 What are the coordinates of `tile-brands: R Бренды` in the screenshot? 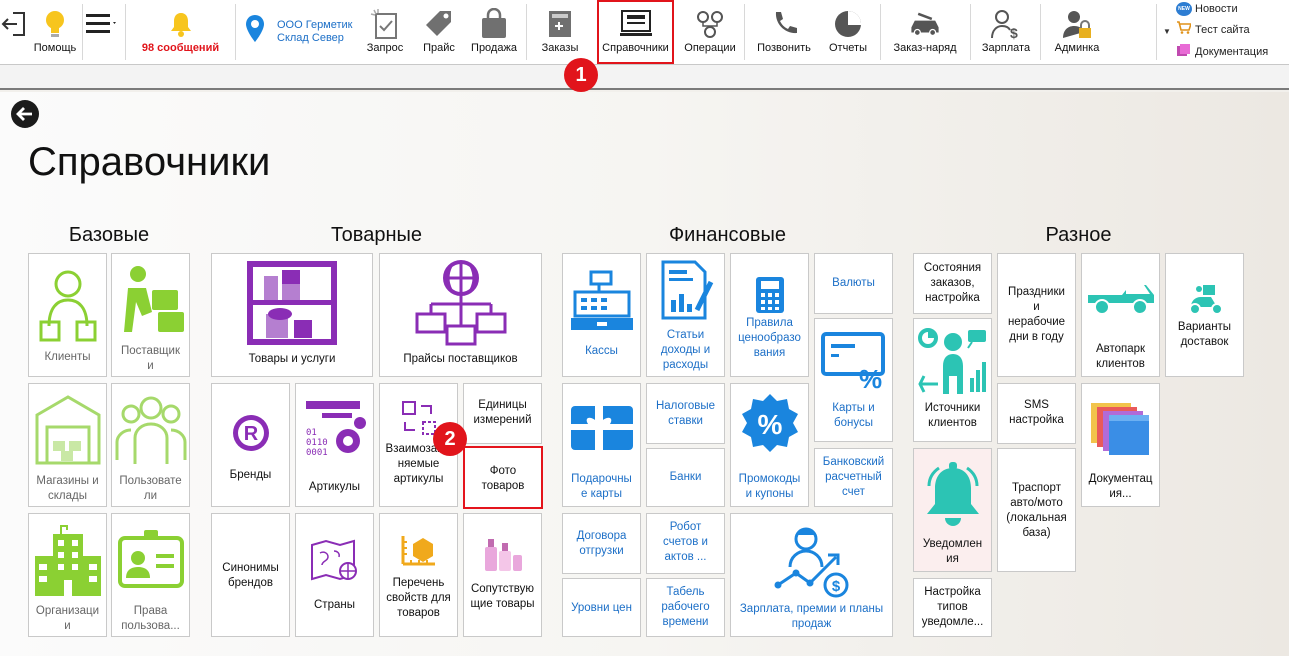 It's located at (250, 445).